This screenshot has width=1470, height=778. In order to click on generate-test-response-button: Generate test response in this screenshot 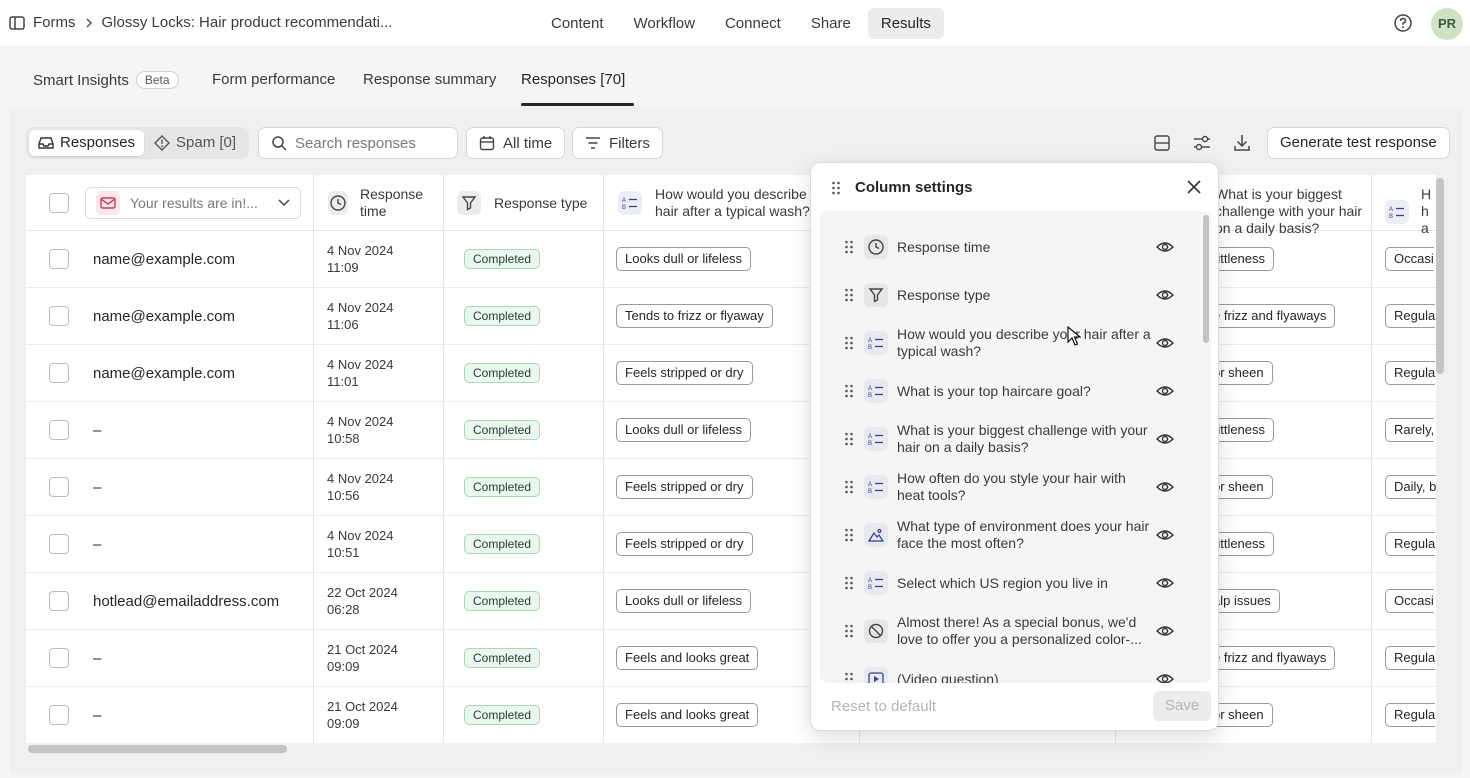, I will do `click(1358, 143)`.